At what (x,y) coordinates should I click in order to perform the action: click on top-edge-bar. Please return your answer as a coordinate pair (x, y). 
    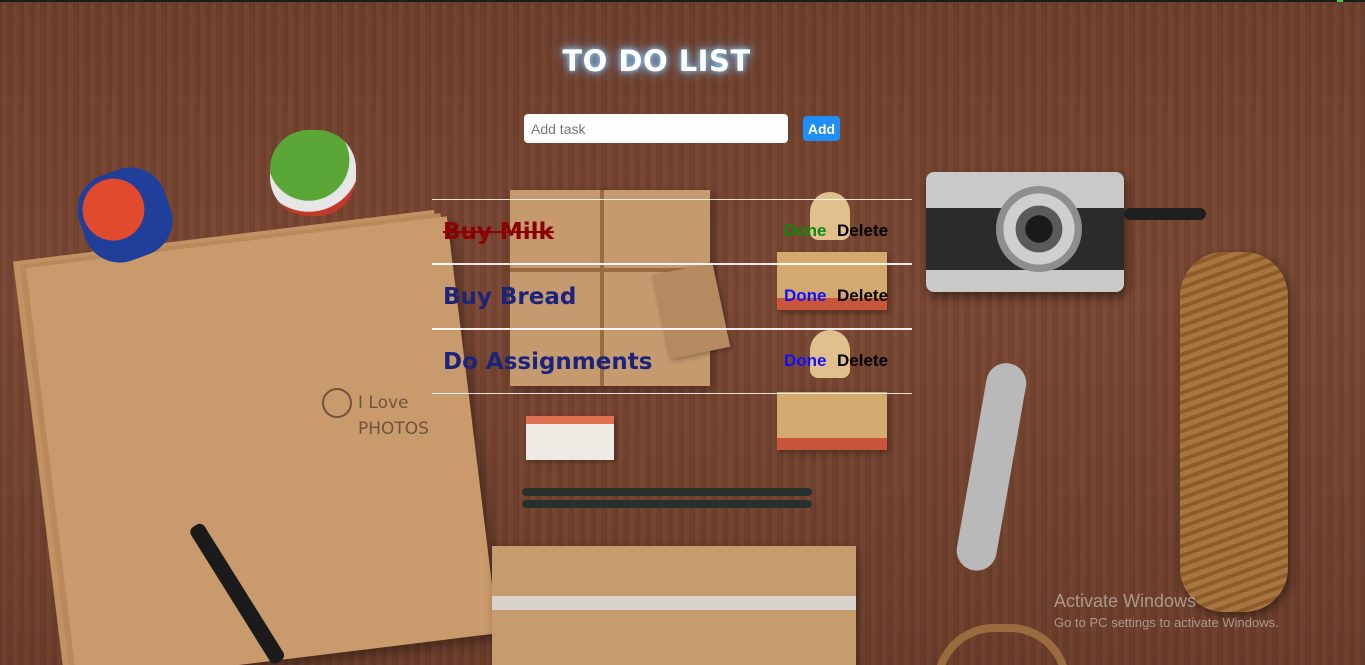
    Looking at the image, I should click on (682, 1).